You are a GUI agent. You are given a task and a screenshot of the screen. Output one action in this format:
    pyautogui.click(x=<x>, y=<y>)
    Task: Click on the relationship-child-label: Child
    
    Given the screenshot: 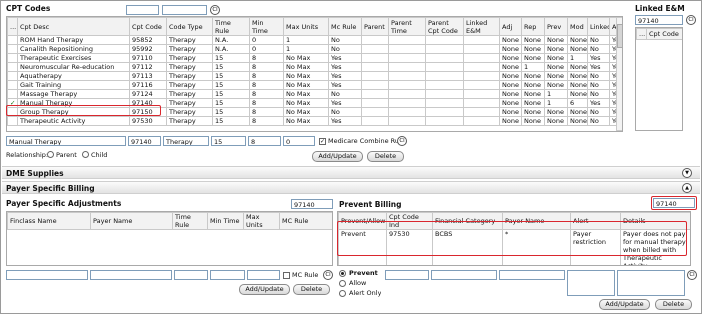 What is the action you would take?
    pyautogui.click(x=99, y=155)
    